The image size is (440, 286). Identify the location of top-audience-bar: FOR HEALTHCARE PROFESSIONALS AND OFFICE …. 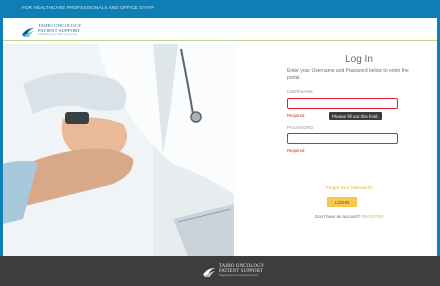
(220, 9).